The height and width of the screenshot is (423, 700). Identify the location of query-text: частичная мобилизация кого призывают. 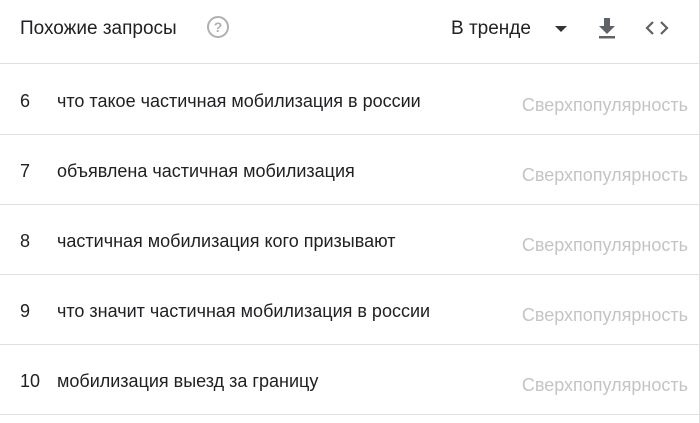
(226, 241).